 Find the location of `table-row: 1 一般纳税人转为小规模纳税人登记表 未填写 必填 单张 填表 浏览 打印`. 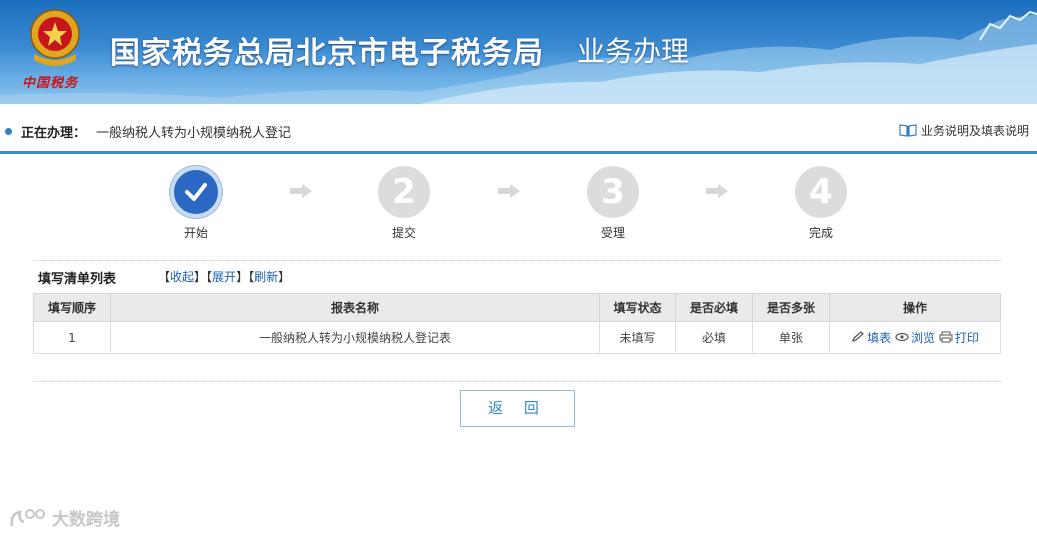

table-row: 1 一般纳税人转为小规模纳税人登记表 未填写 必填 单张 填表 浏览 打印 is located at coordinates (517, 337).